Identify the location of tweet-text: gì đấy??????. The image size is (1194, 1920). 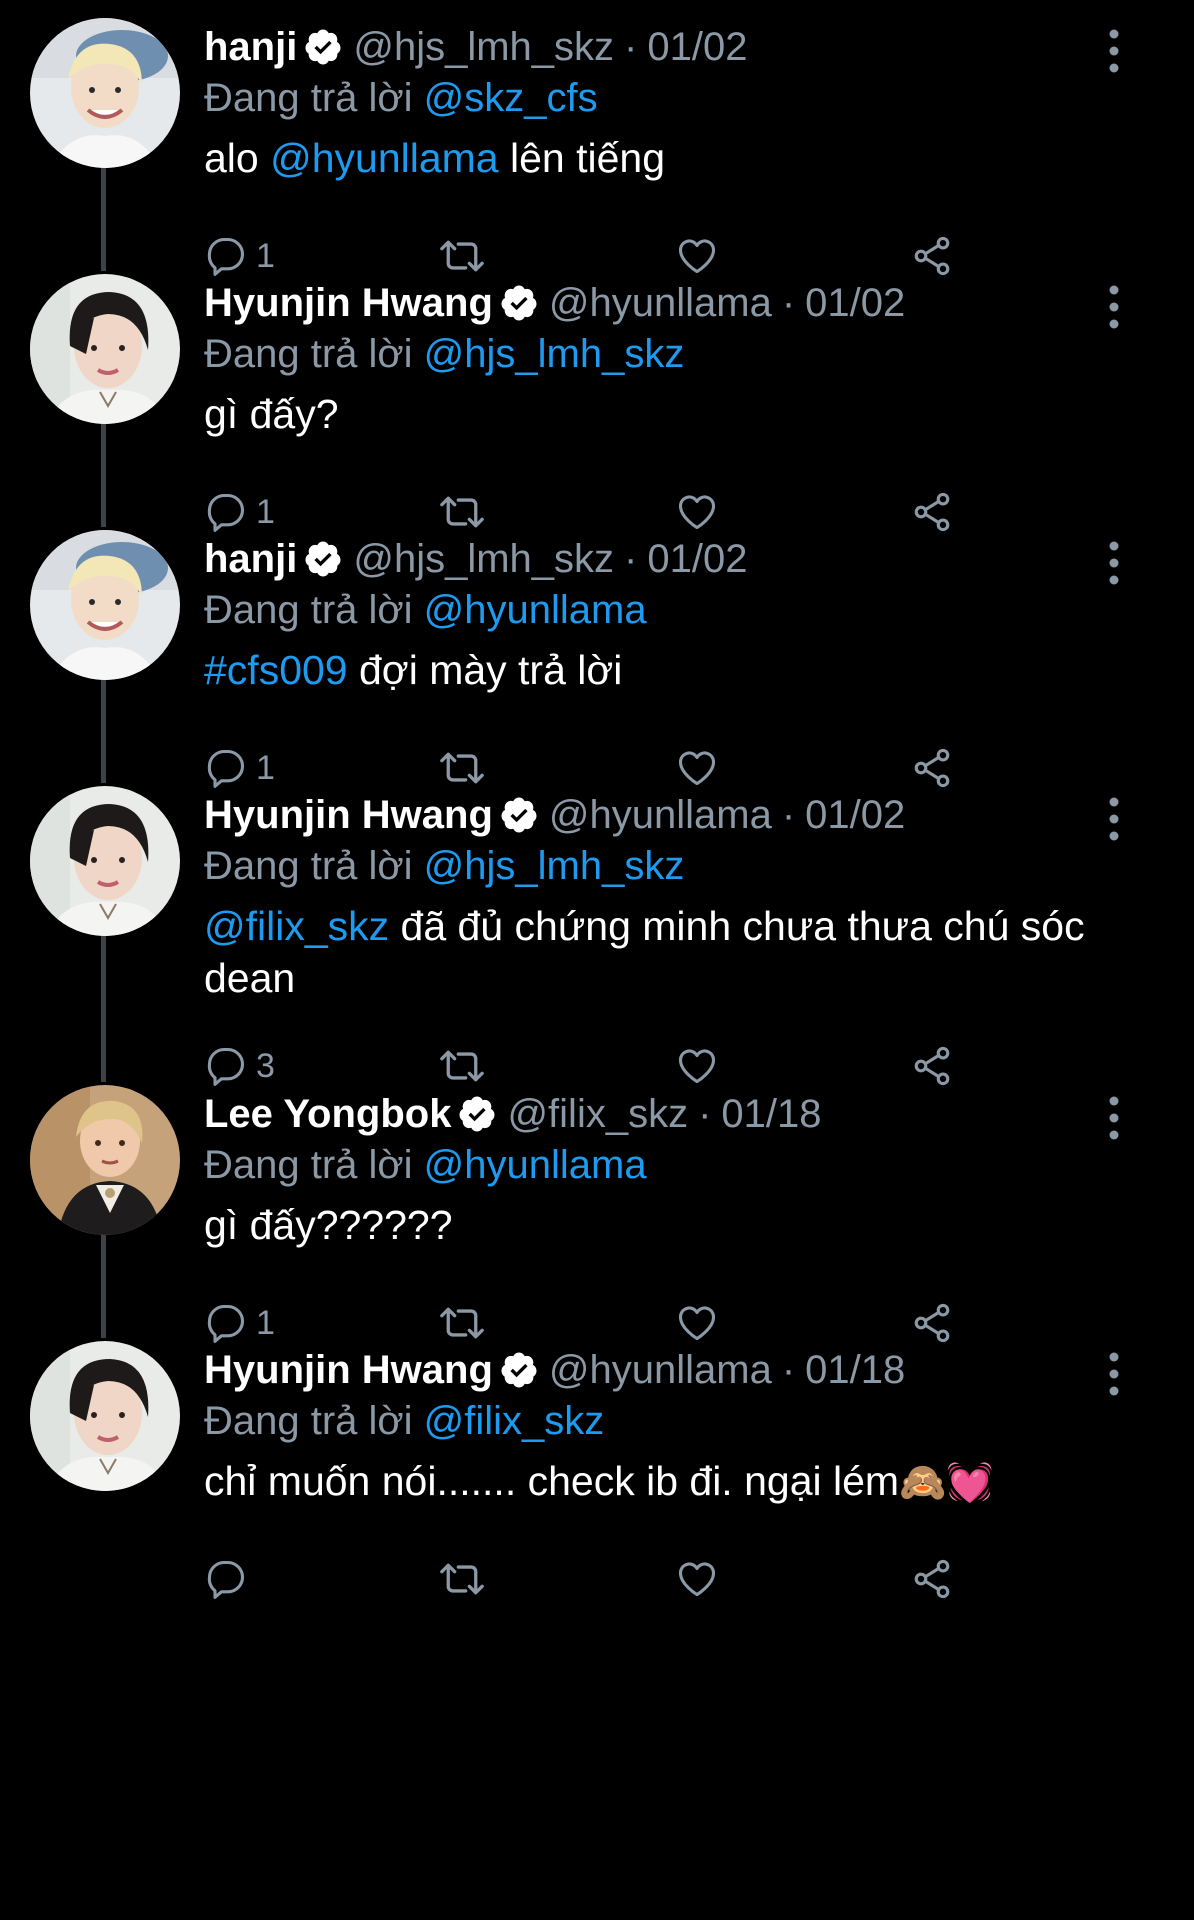
(654, 1225).